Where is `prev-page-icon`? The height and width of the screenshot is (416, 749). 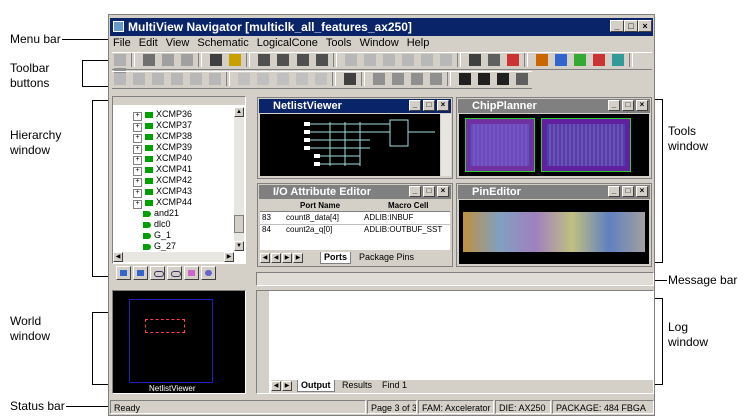 prev-page-icon is located at coordinates (484, 79).